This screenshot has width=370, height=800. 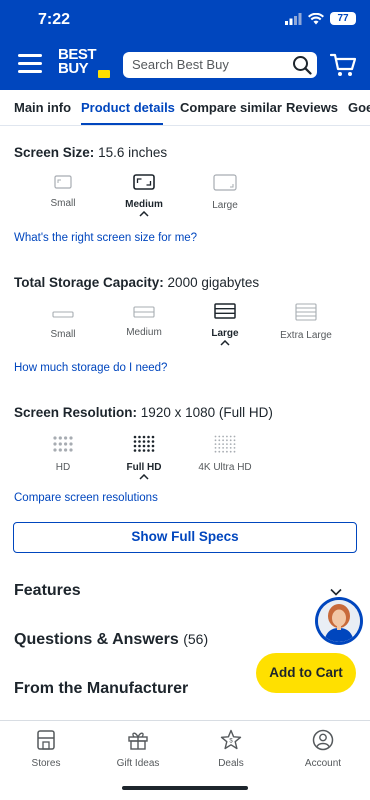 I want to click on deals-tag-icon: $, so click(x=231, y=739).